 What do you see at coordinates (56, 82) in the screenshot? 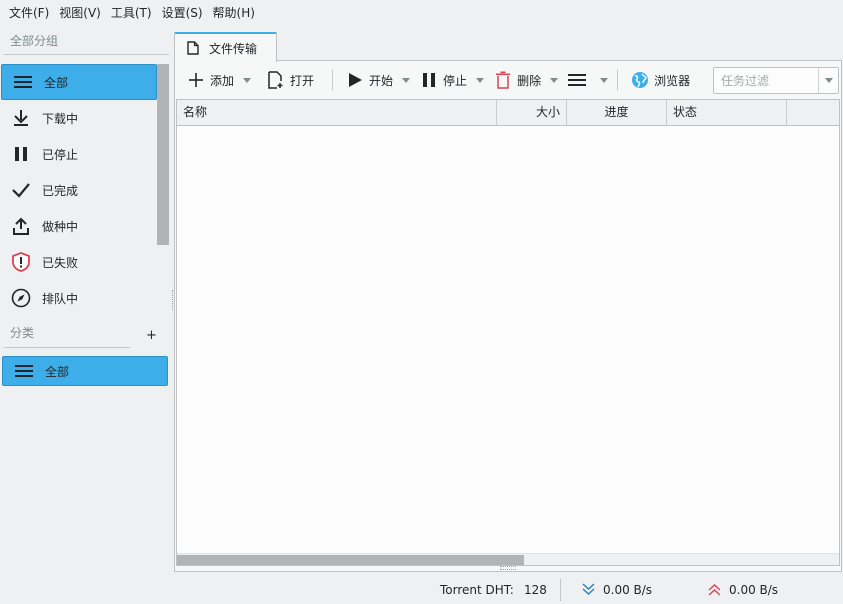
I see `sidebar-item-label: 全部` at bounding box center [56, 82].